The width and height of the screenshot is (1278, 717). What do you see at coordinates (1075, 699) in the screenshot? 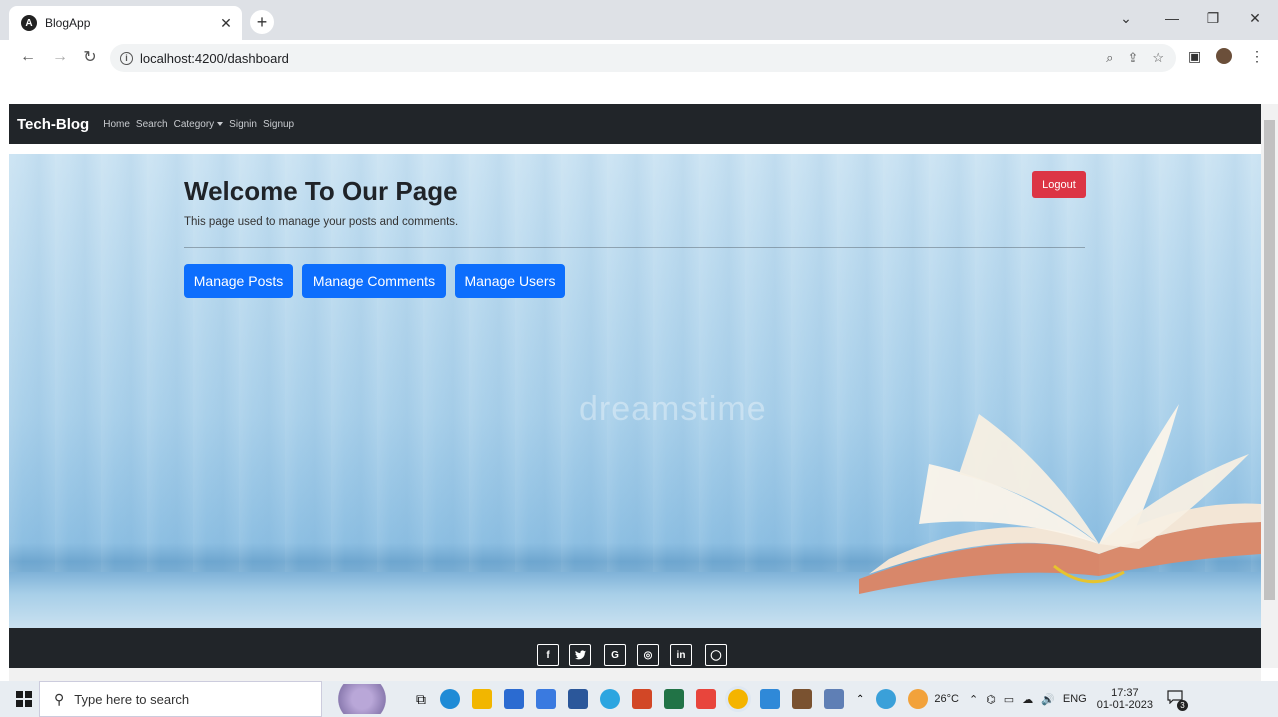
I see `language-indicator: ENG` at bounding box center [1075, 699].